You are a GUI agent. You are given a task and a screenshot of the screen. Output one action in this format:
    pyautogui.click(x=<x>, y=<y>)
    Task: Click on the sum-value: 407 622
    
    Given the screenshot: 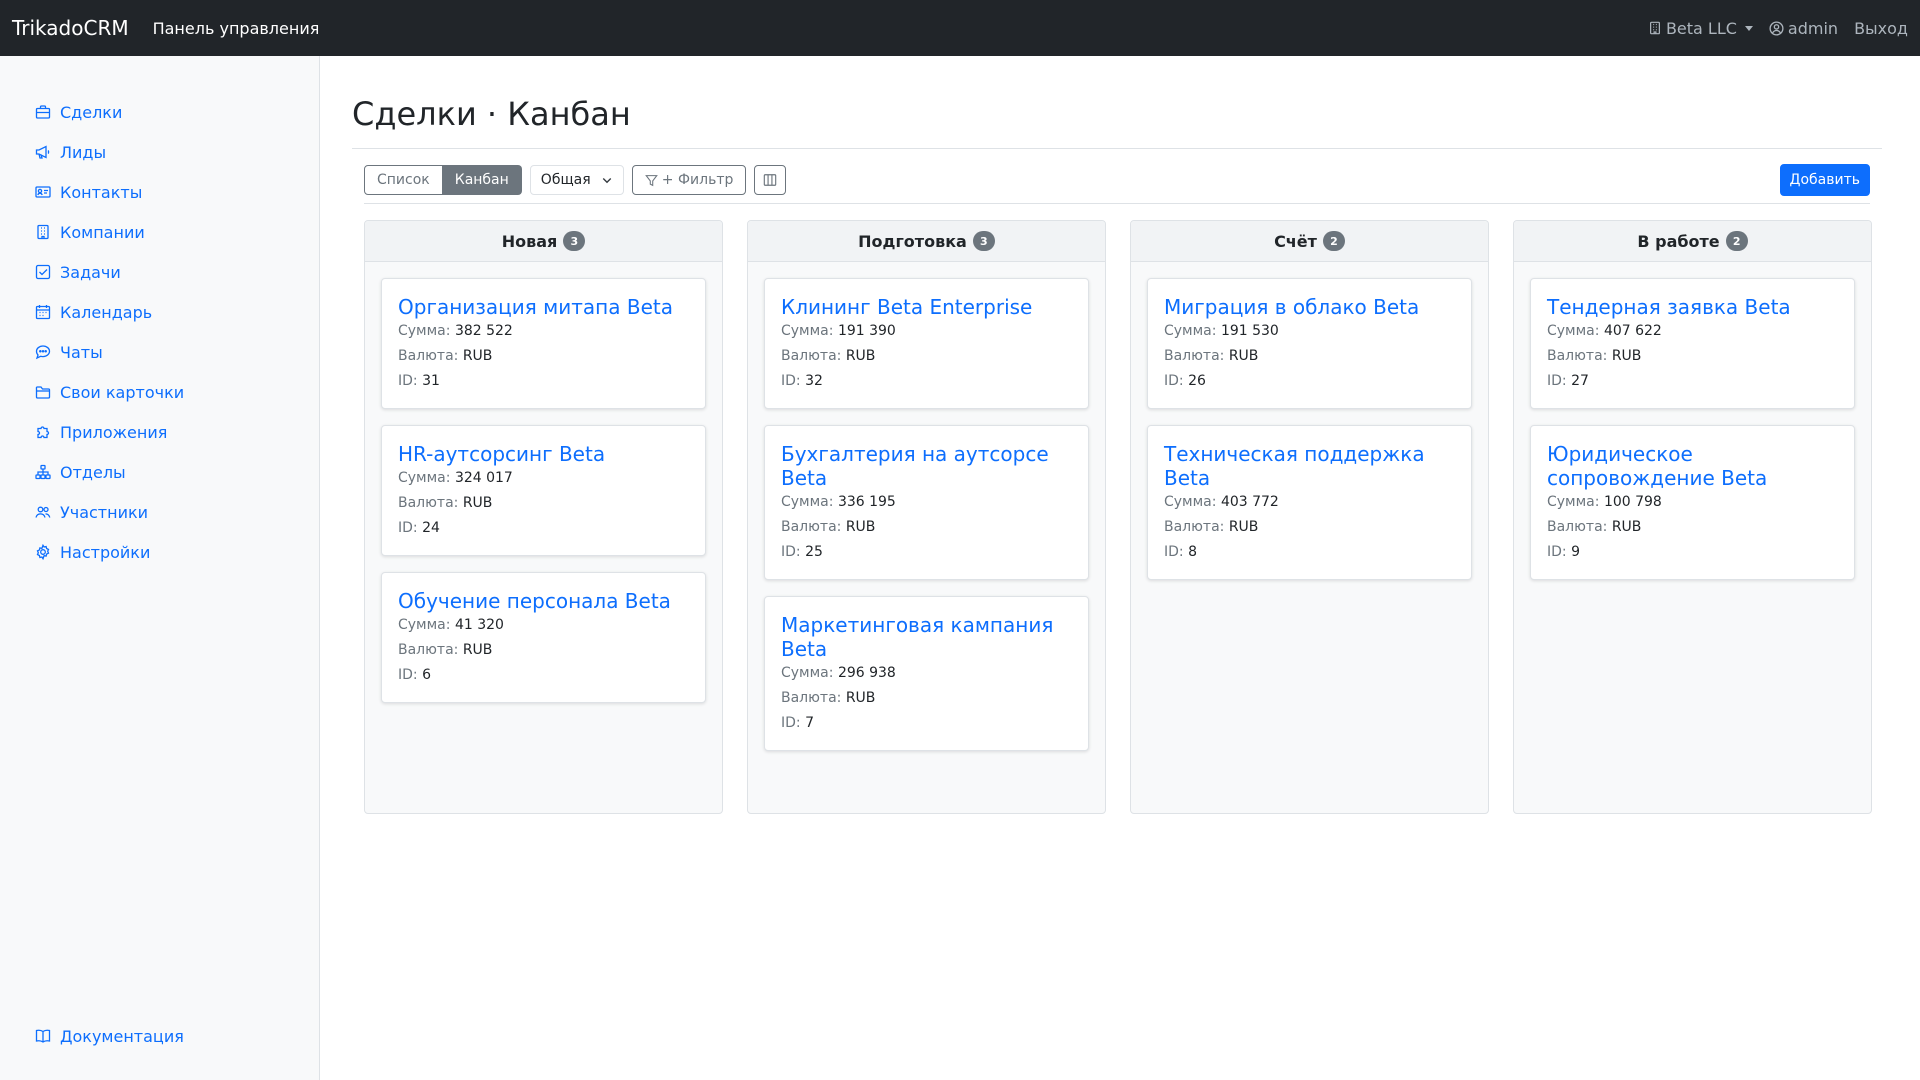 What is the action you would take?
    pyautogui.click(x=1632, y=331)
    